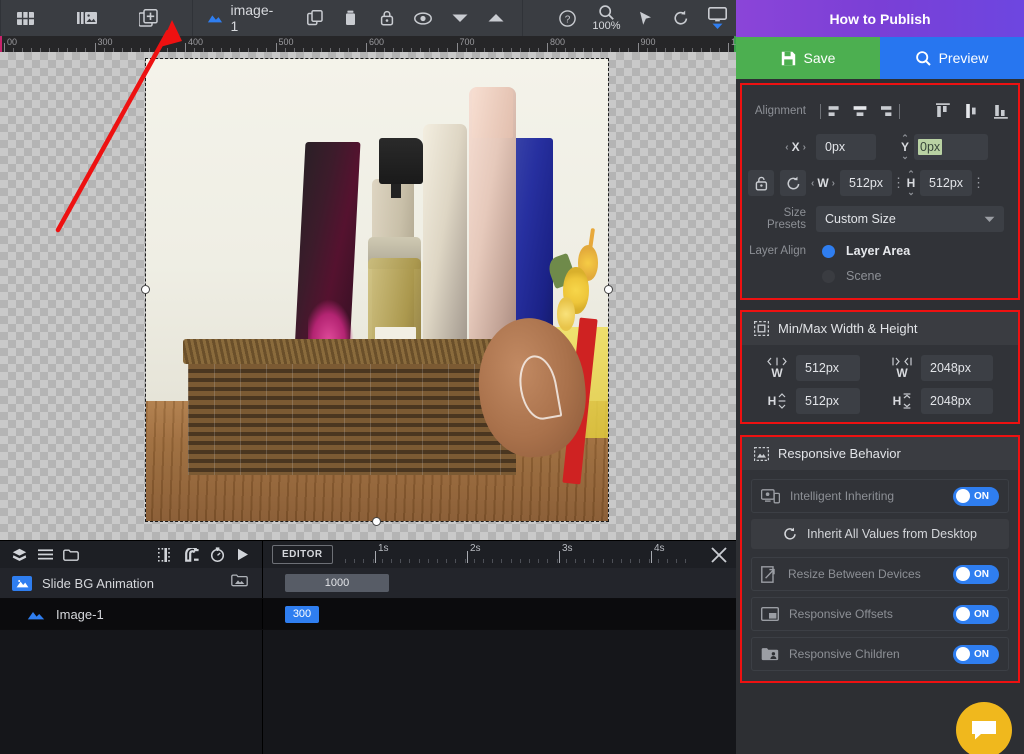 The height and width of the screenshot is (754, 1024). I want to click on help-circle-icon: ?, so click(568, 18).